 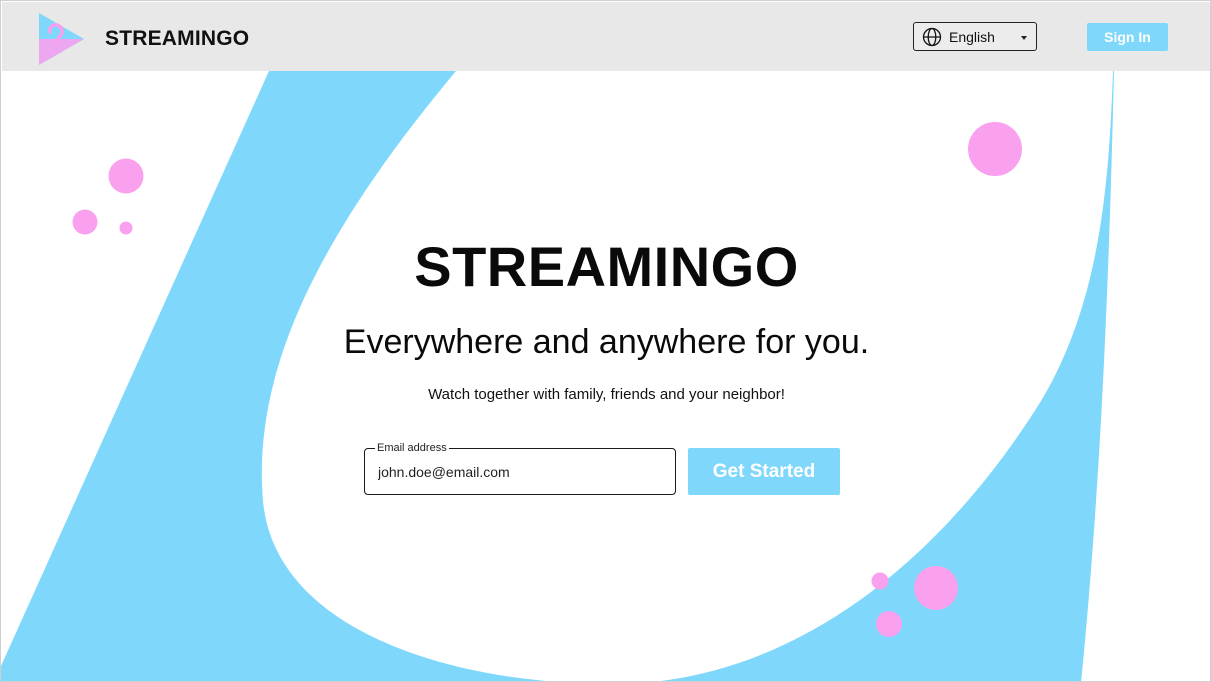 I want to click on hero-title: STREAMINGO, so click(x=606, y=266).